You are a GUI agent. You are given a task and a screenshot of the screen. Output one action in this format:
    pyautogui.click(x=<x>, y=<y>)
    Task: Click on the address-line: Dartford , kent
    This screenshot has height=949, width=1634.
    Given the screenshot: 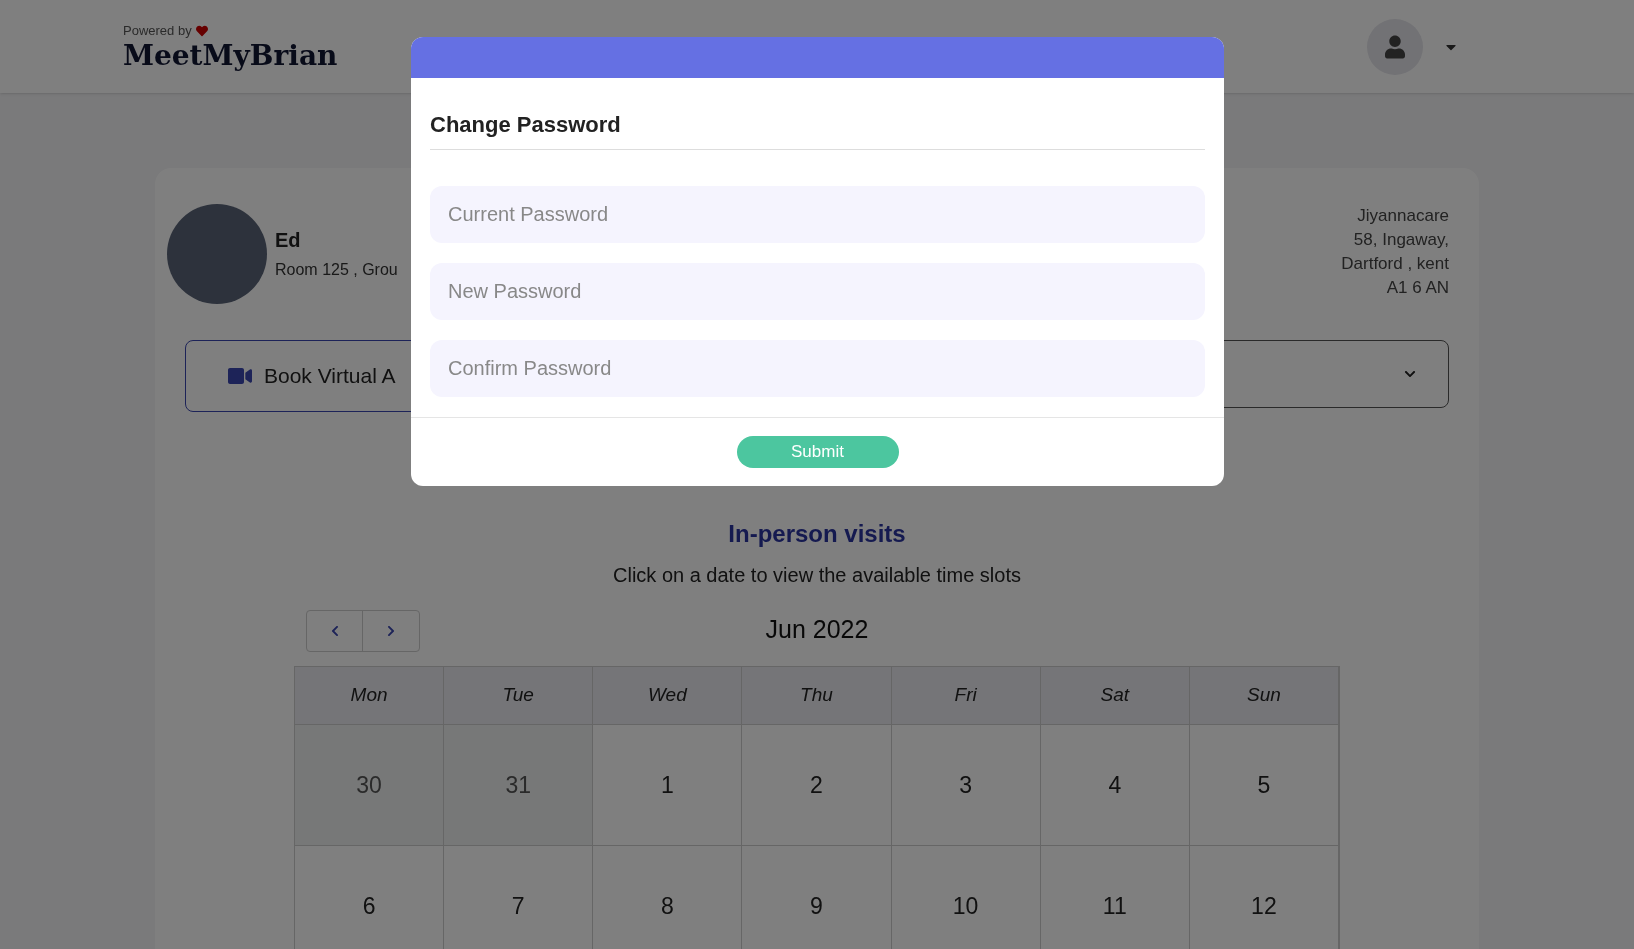 What is the action you would take?
    pyautogui.click(x=1395, y=264)
    